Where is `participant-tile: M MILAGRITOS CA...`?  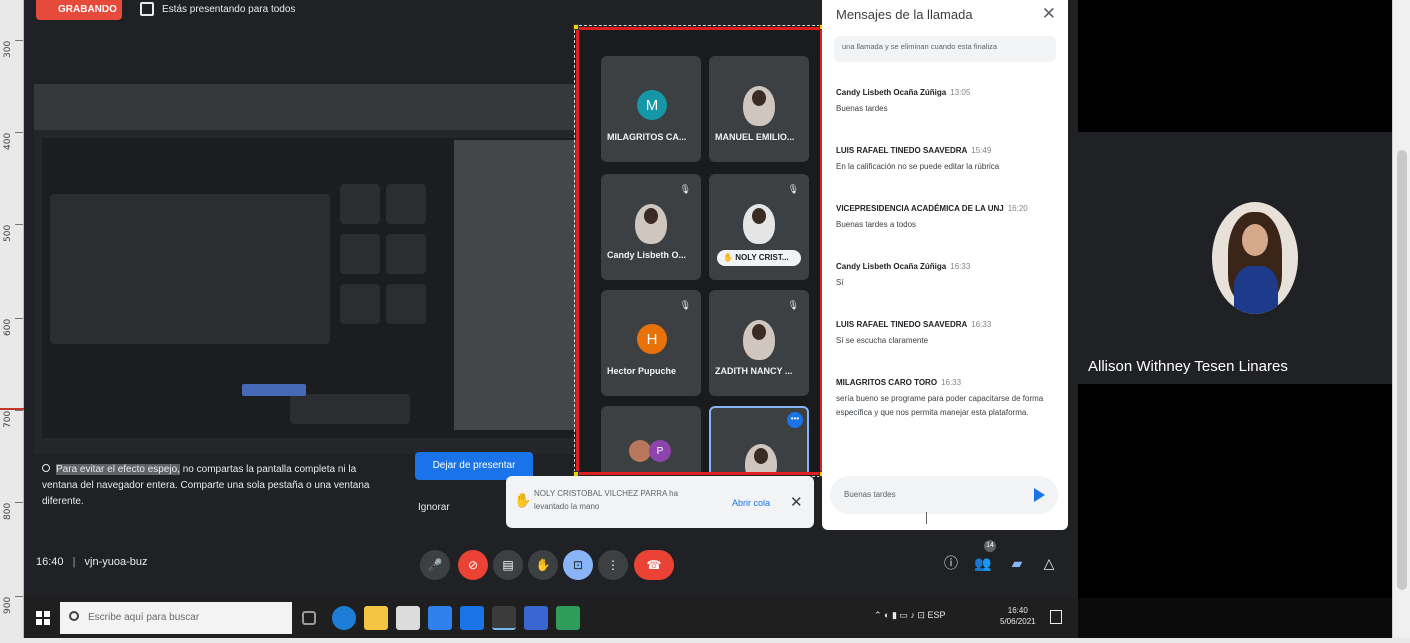 participant-tile: M MILAGRITOS CA... is located at coordinates (651, 109).